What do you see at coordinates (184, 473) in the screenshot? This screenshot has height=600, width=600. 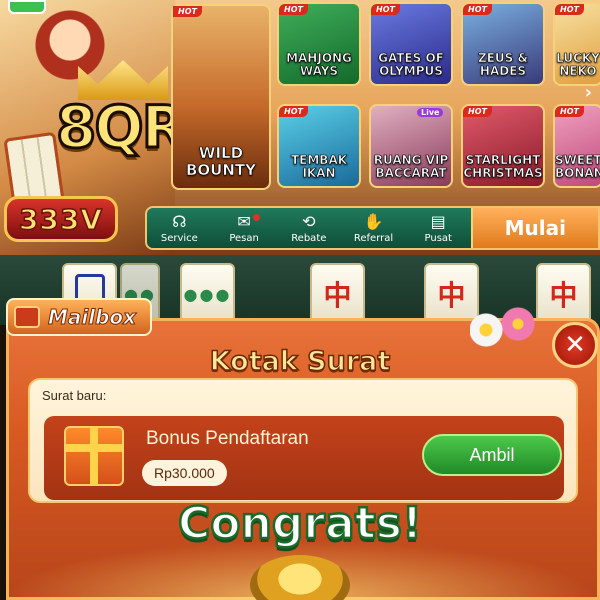 I see `bonus-amount: Rp30.000` at bounding box center [184, 473].